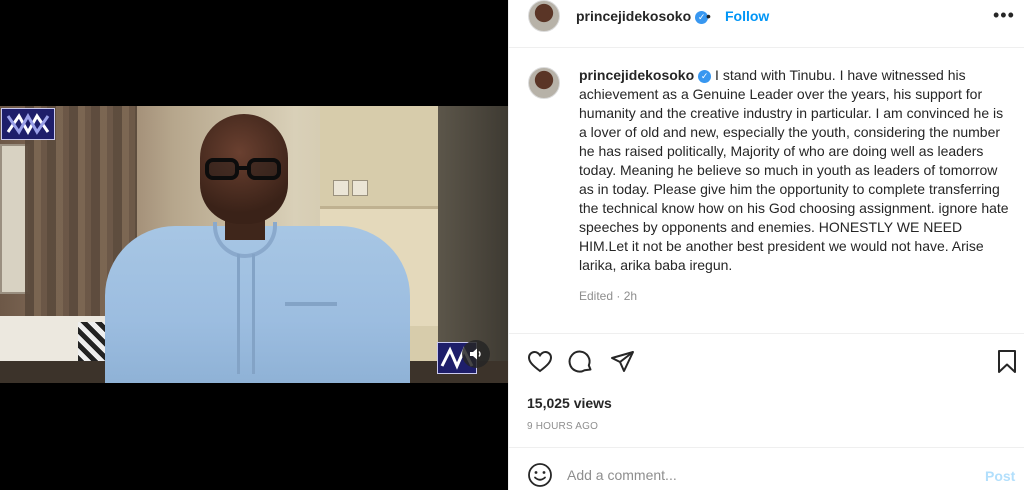 The width and height of the screenshot is (1024, 490). I want to click on eyeglasses, so click(243, 169).